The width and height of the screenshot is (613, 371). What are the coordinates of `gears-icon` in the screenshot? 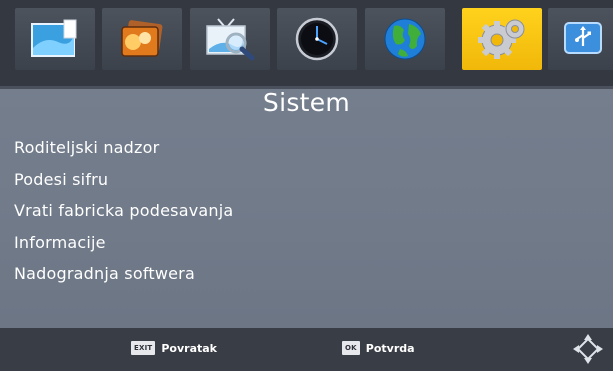 It's located at (502, 39).